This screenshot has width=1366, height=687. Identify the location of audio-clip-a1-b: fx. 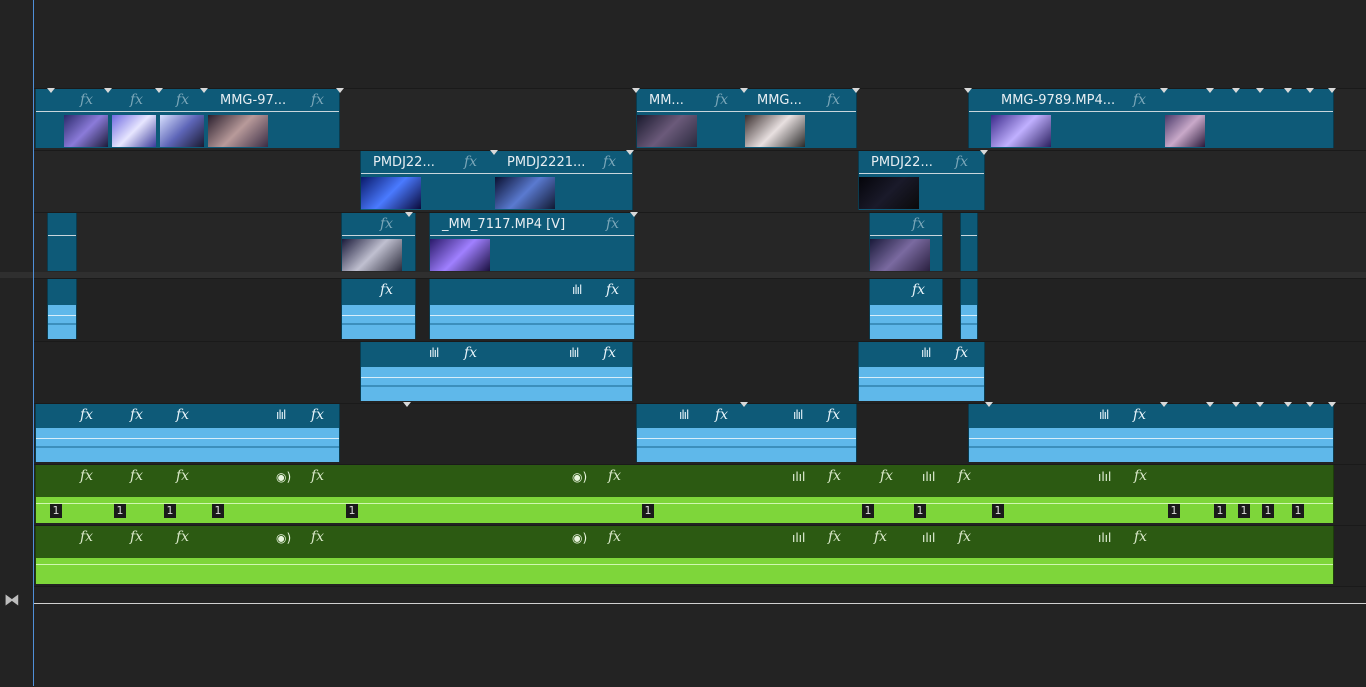
(378, 309).